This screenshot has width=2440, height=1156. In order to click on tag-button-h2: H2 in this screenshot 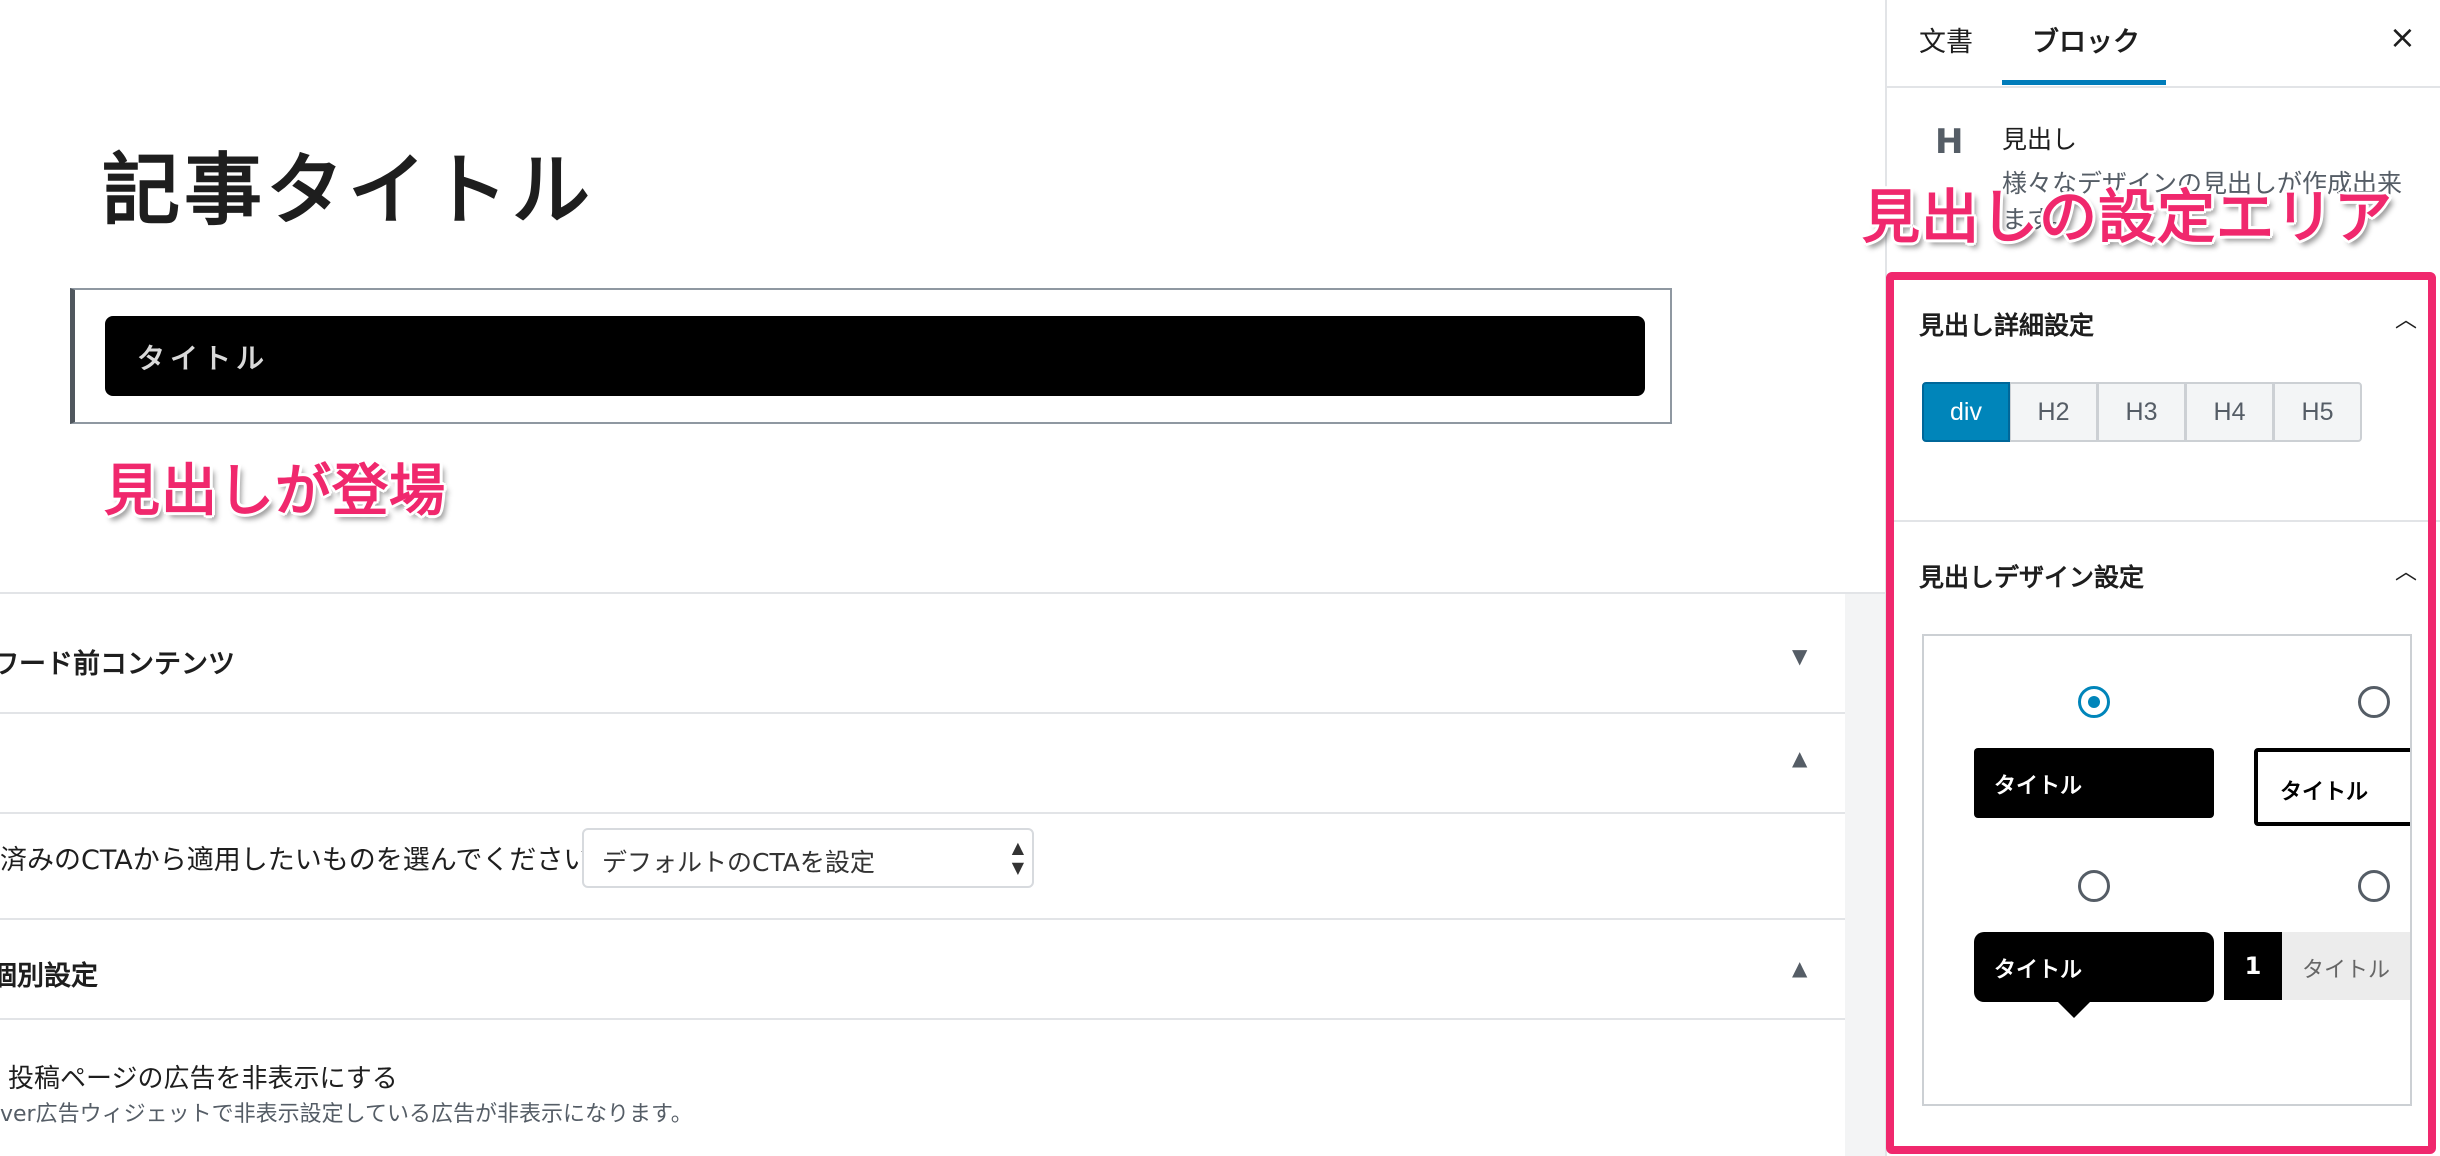, I will do `click(2054, 412)`.